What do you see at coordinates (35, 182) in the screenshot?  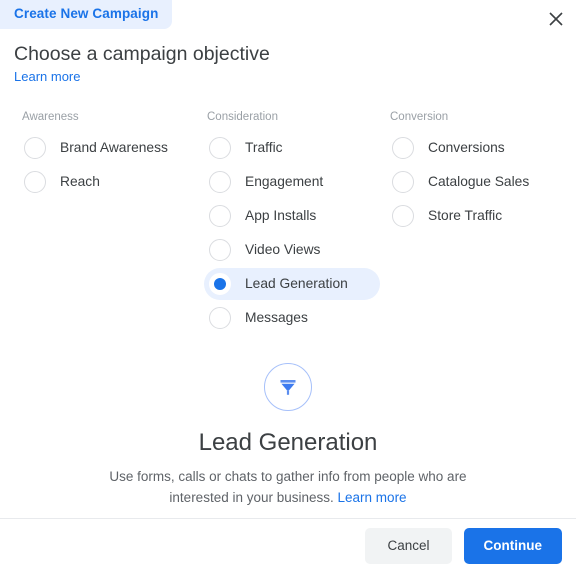 I see `radio-reach` at bounding box center [35, 182].